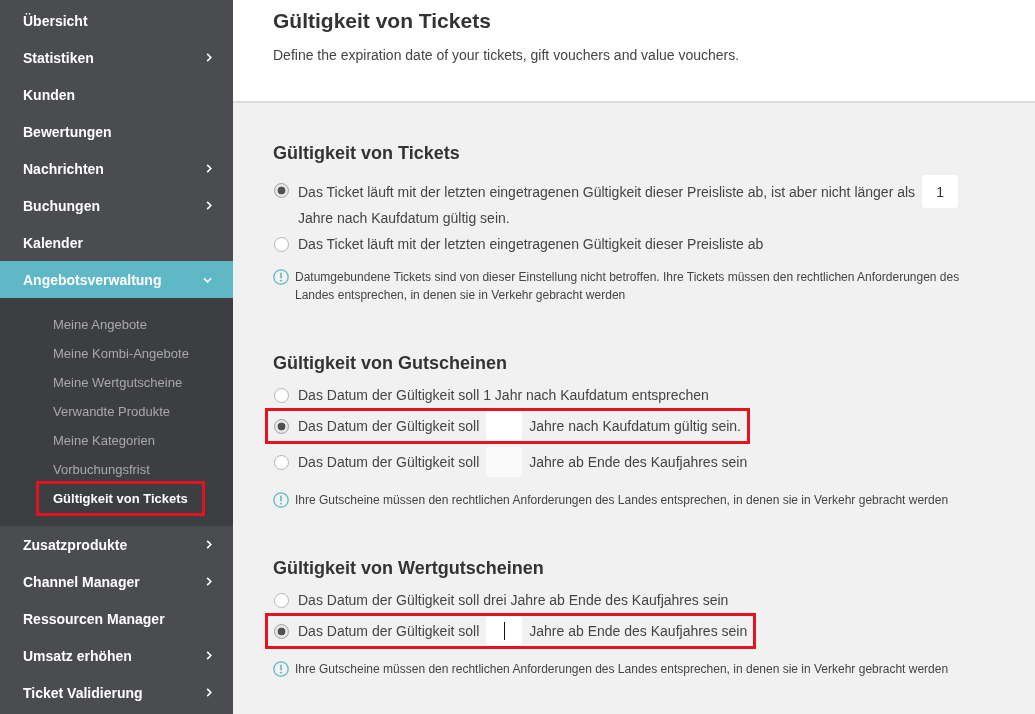 This screenshot has width=1035, height=714. What do you see at coordinates (116, 655) in the screenshot?
I see `sidebar-item: Umsatz erhöhen` at bounding box center [116, 655].